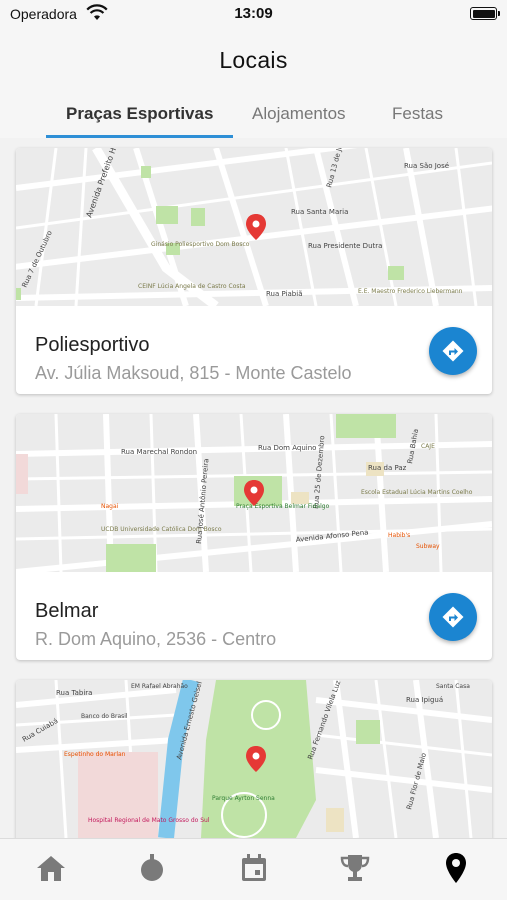 Image resolution: width=507 pixels, height=900 pixels. I want to click on bottom-nav, so click(253, 869).